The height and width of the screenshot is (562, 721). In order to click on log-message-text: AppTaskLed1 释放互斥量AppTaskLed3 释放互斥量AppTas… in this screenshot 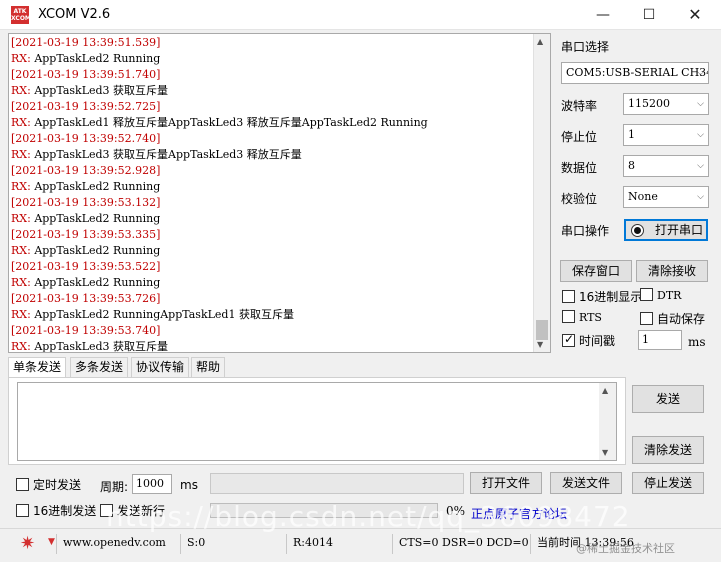, I will do `click(229, 122)`.